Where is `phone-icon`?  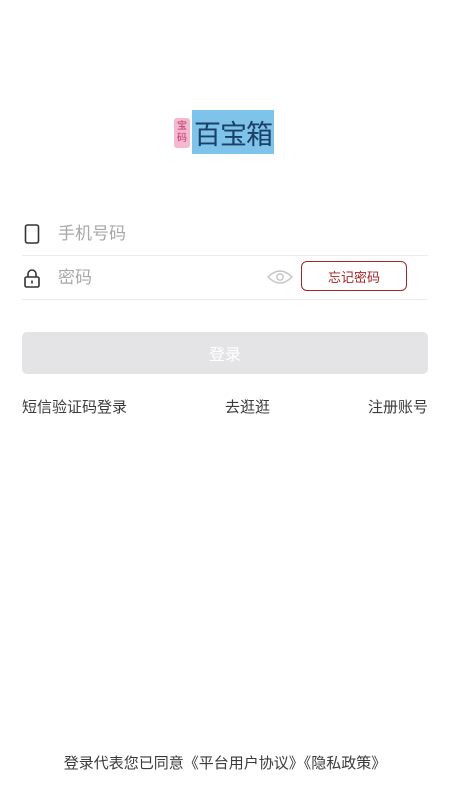 phone-icon is located at coordinates (32, 233).